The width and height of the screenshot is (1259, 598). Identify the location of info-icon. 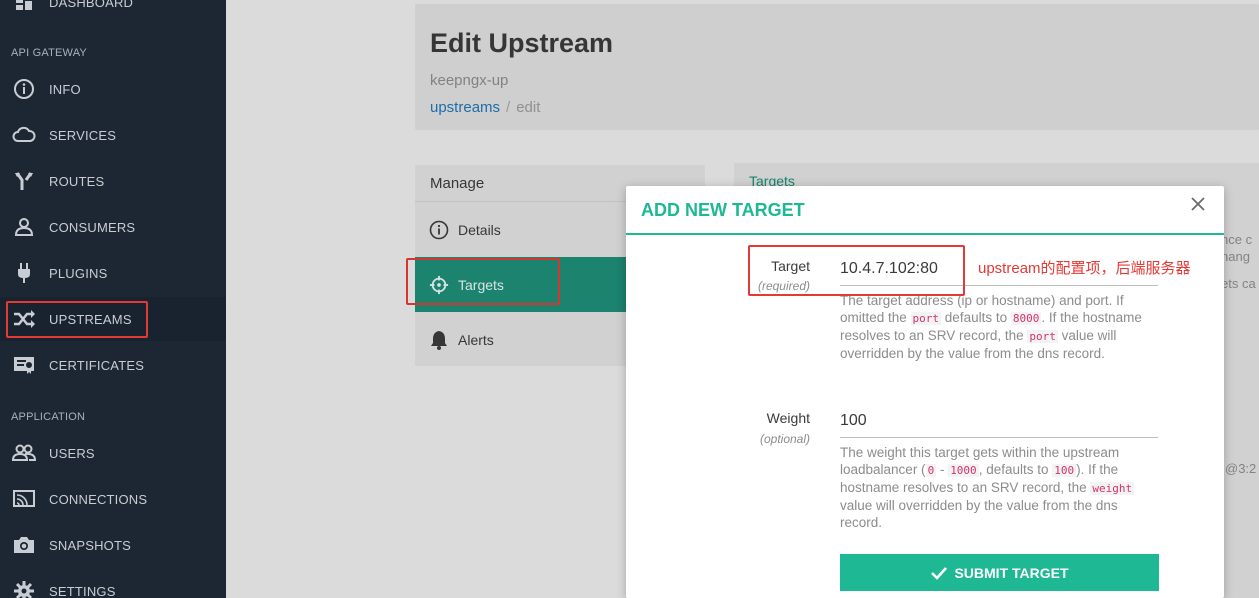
(24, 89).